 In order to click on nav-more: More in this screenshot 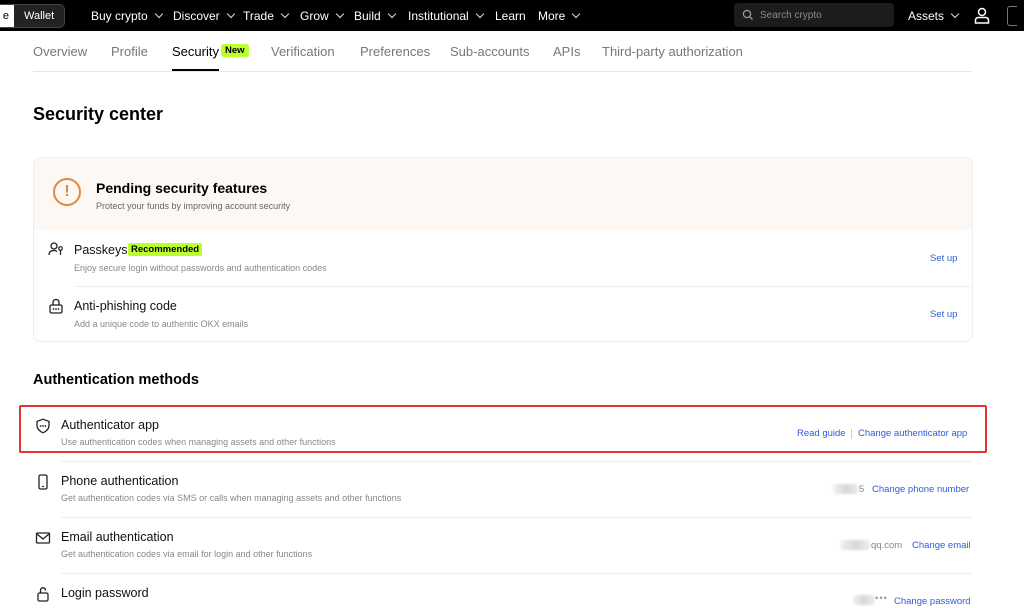, I will do `click(559, 15)`.